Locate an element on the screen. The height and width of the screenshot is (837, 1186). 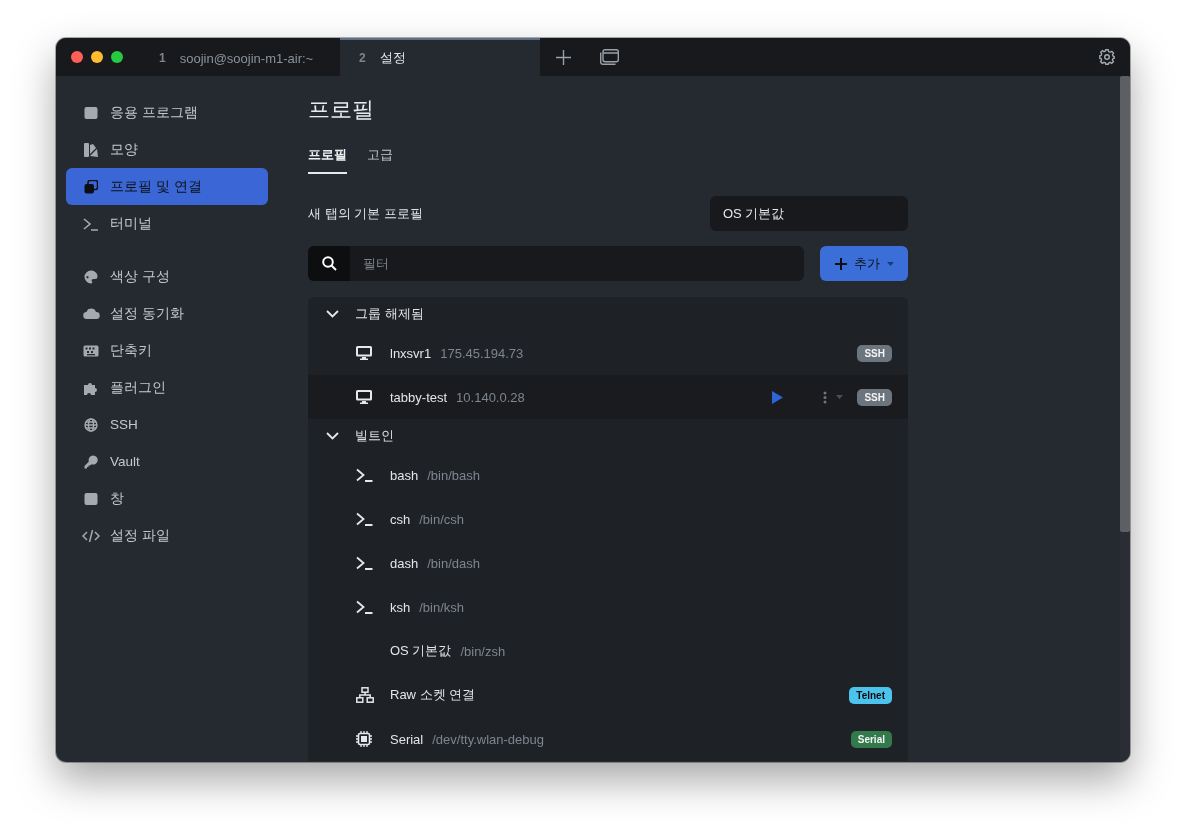
protocol-badge: Telnet is located at coordinates (870, 695).